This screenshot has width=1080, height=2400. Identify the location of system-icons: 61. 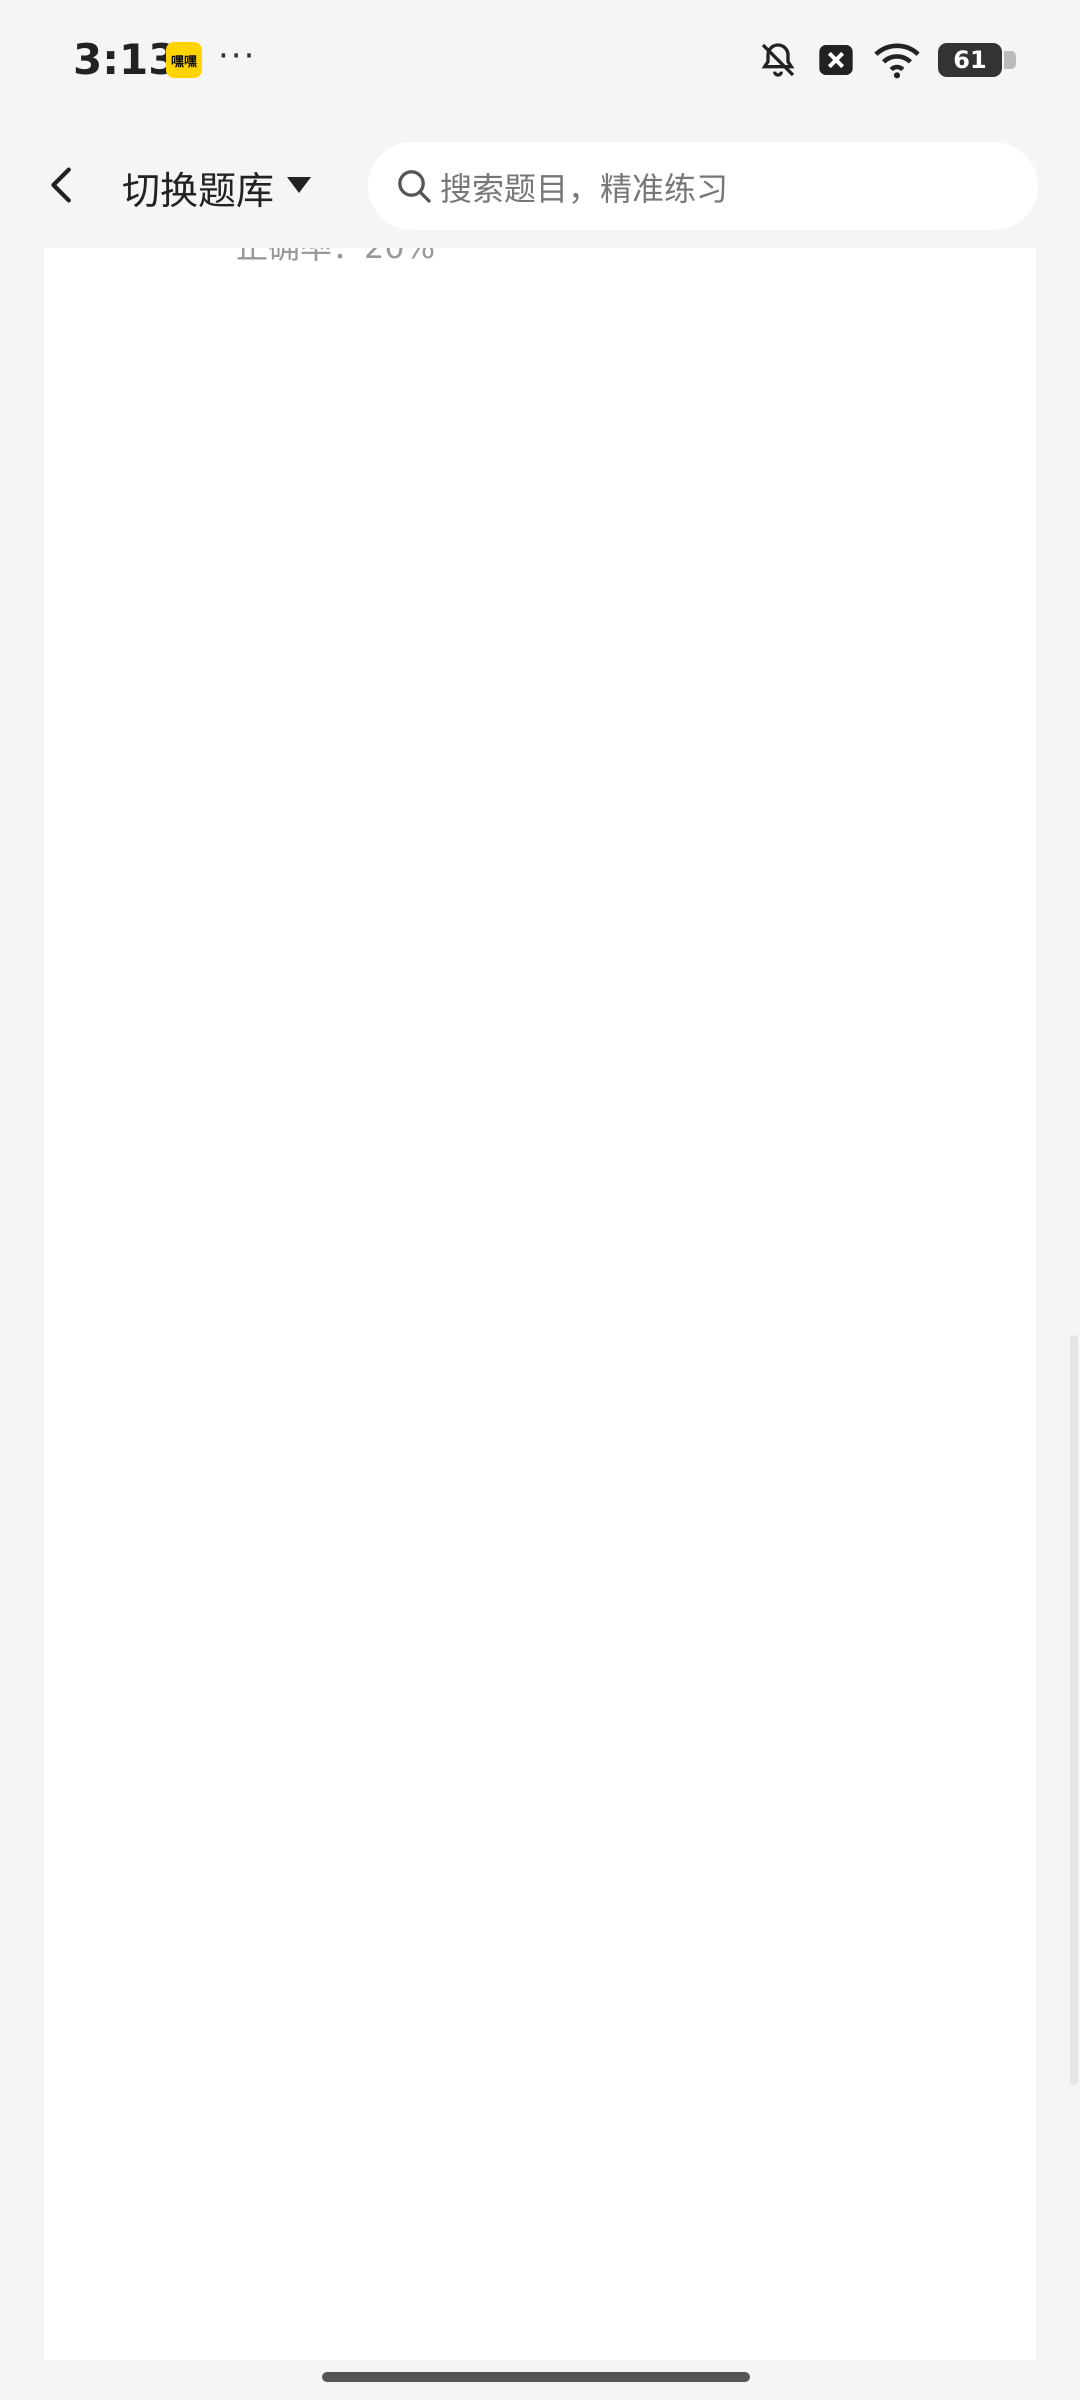
(887, 60).